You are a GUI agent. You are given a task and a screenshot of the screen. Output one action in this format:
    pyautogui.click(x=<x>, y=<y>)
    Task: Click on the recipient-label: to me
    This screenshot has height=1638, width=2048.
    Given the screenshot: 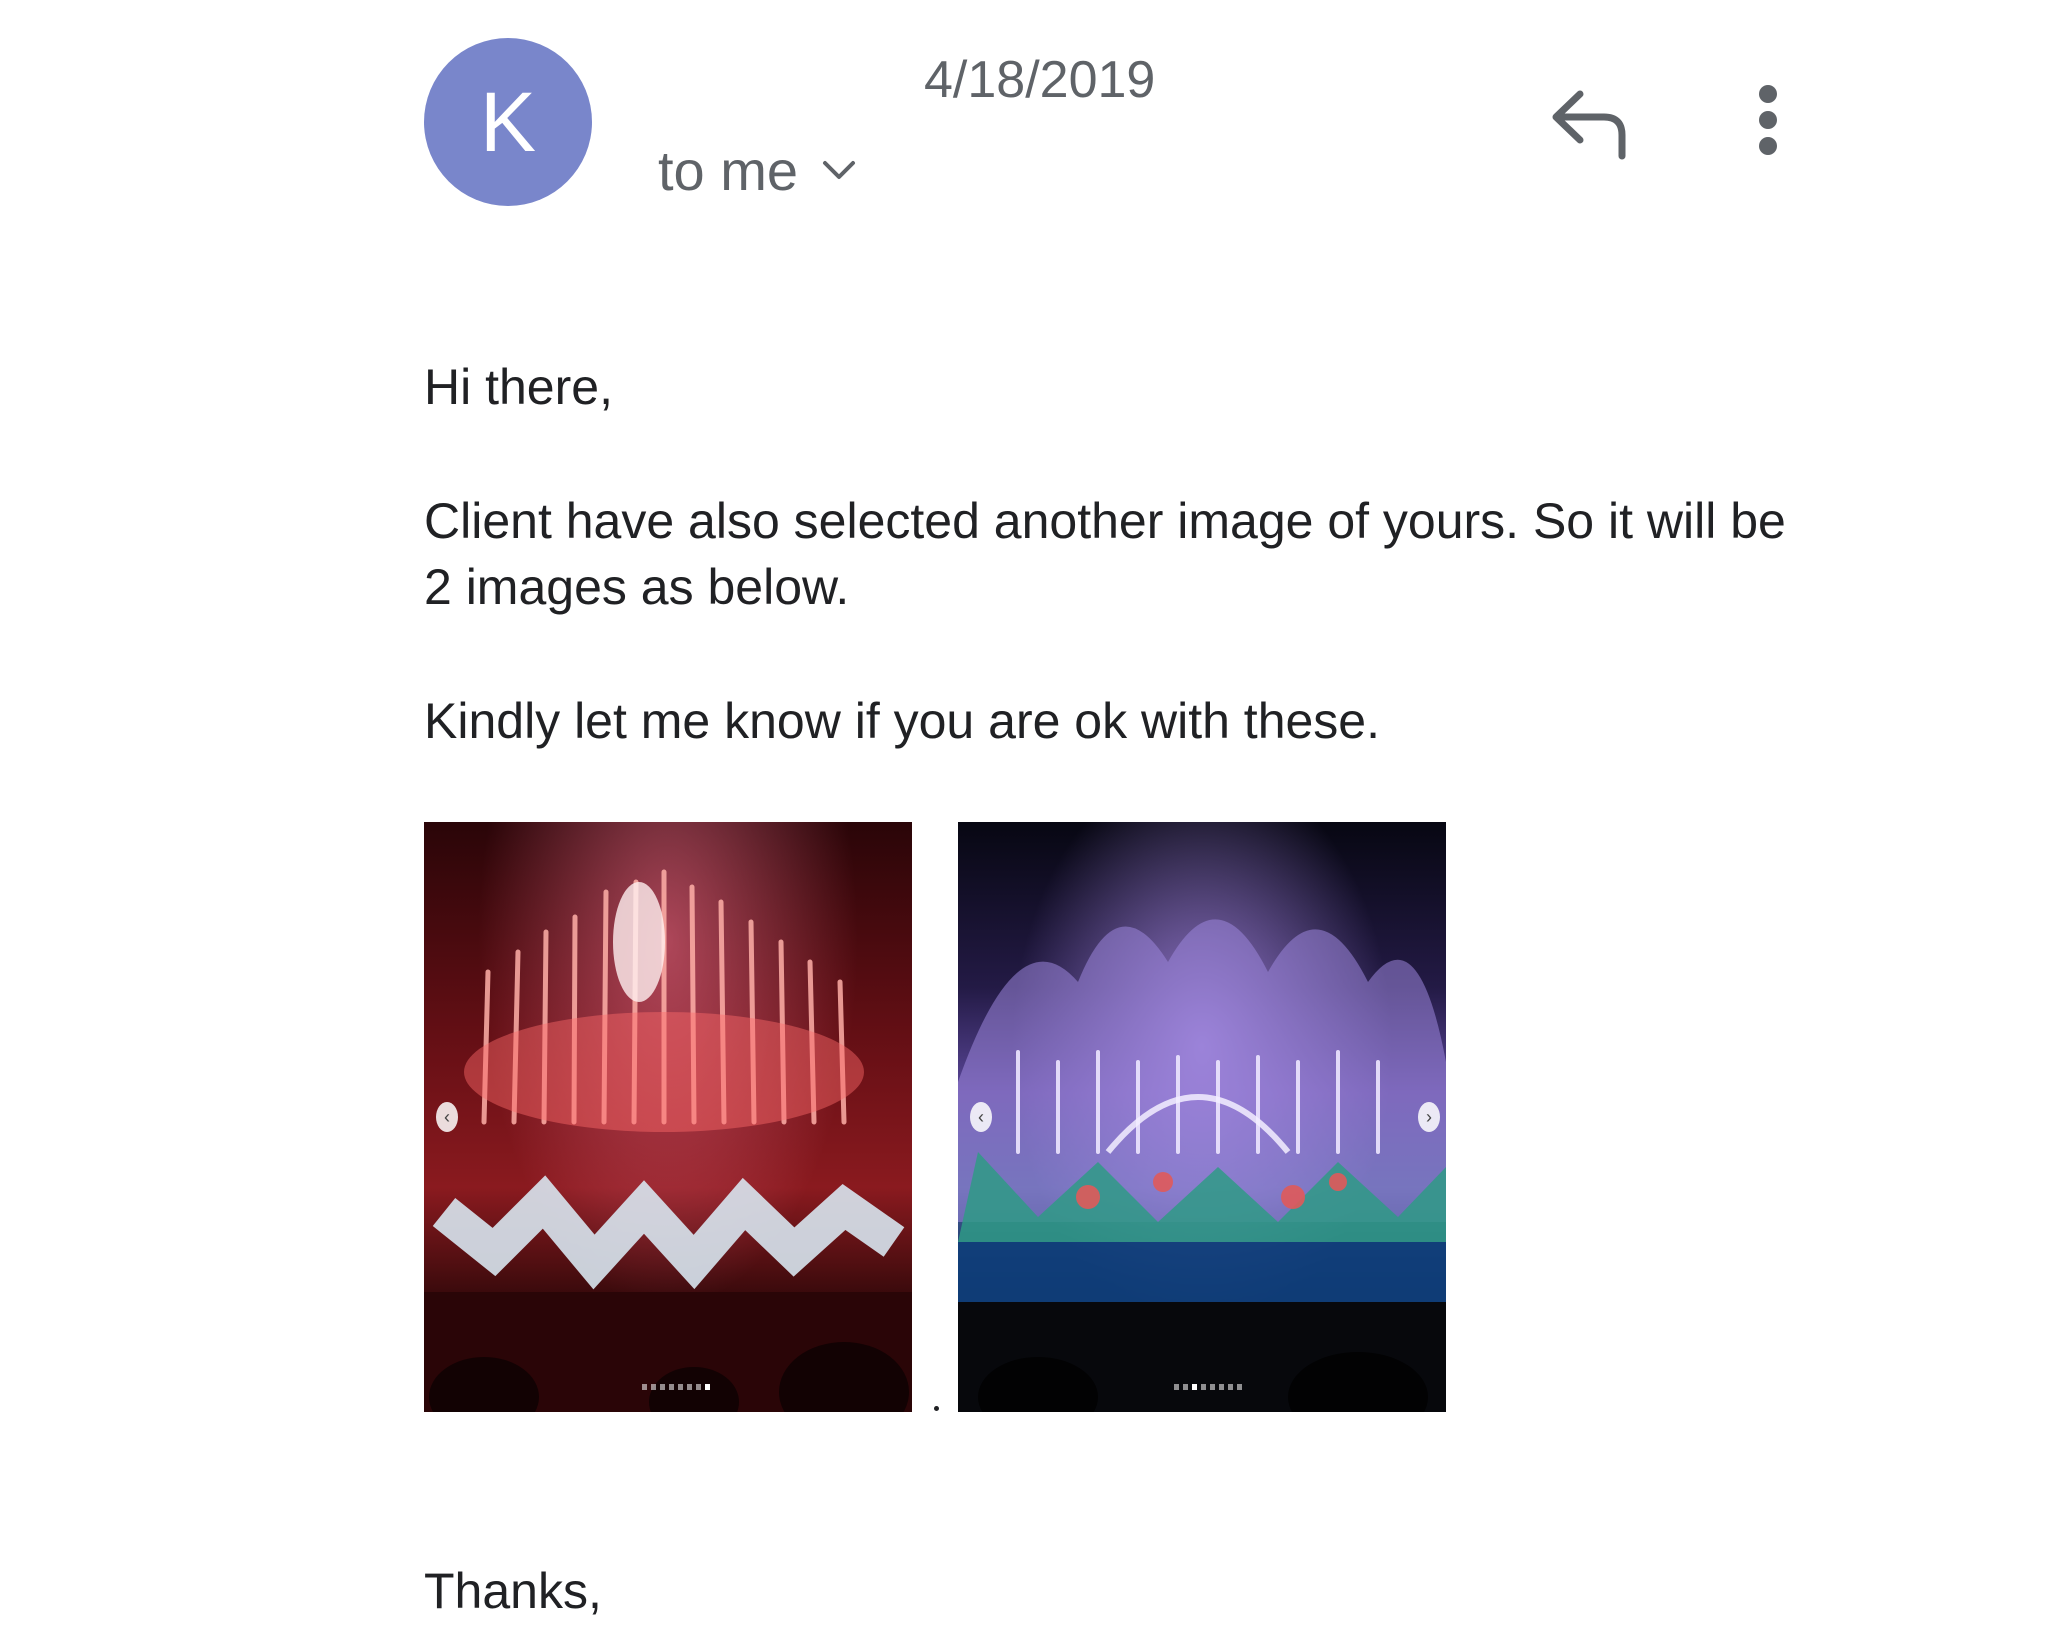 What is the action you would take?
    pyautogui.click(x=728, y=170)
    